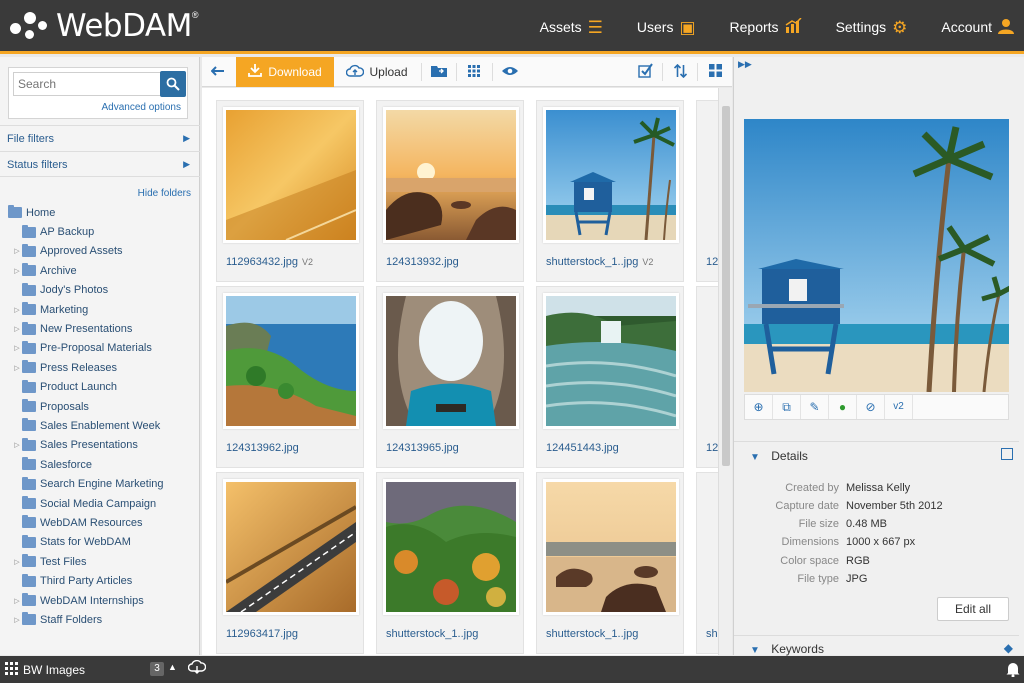 This screenshot has width=1024, height=683. Describe the element at coordinates (100, 542) in the screenshot. I see `folder-item: Stats for WebDAM` at that location.